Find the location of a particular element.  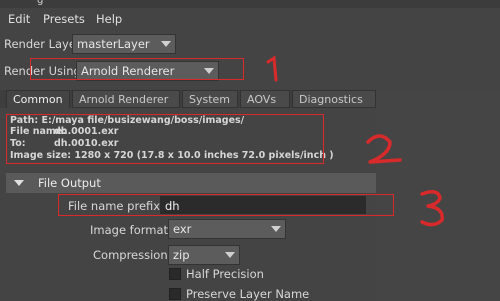

render-layer-value: masterLayer is located at coordinates (113, 44).